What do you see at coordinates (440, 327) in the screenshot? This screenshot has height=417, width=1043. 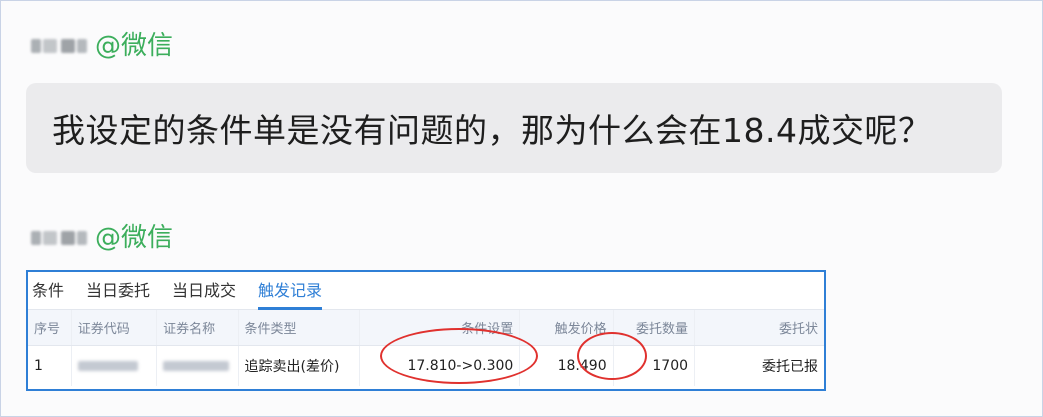 I see `column-header-condition-setting: 条件设置` at bounding box center [440, 327].